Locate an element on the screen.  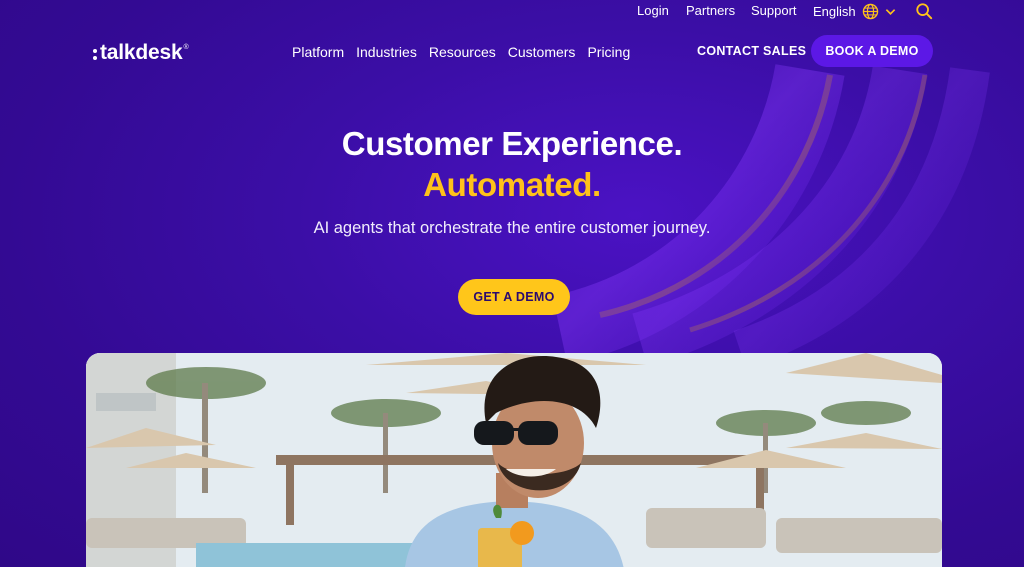
login-link: Login is located at coordinates (653, 10).